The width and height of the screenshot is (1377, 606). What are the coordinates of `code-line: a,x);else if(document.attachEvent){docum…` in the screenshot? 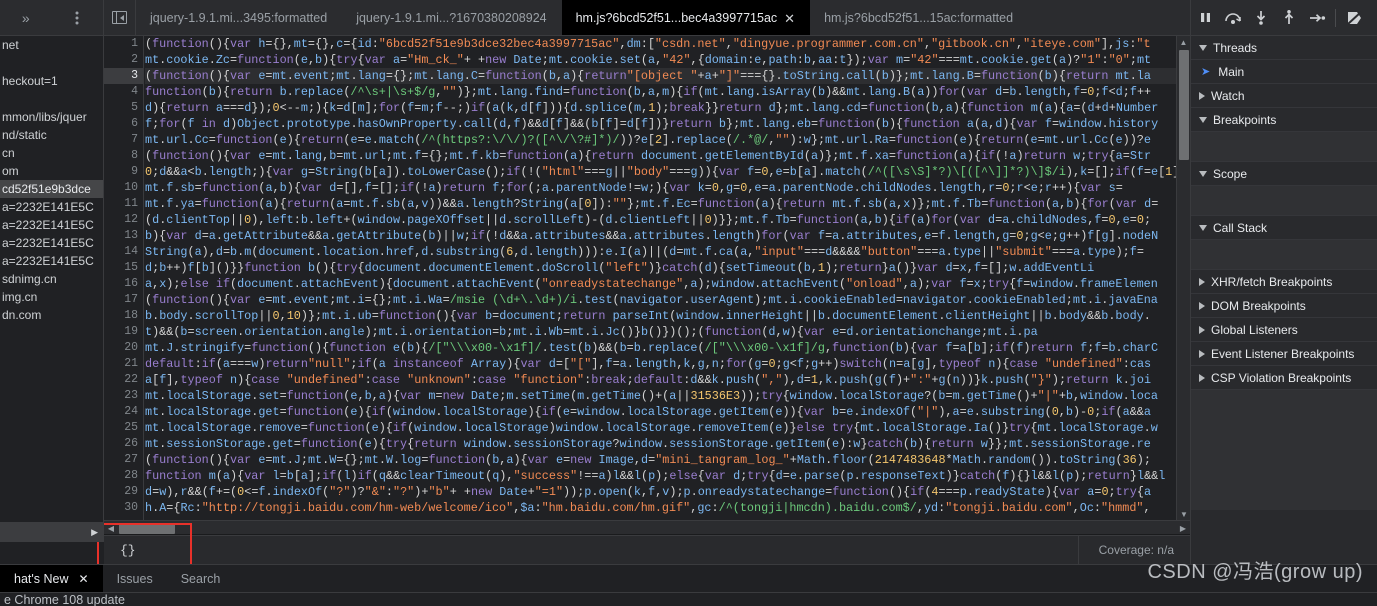 It's located at (660, 284).